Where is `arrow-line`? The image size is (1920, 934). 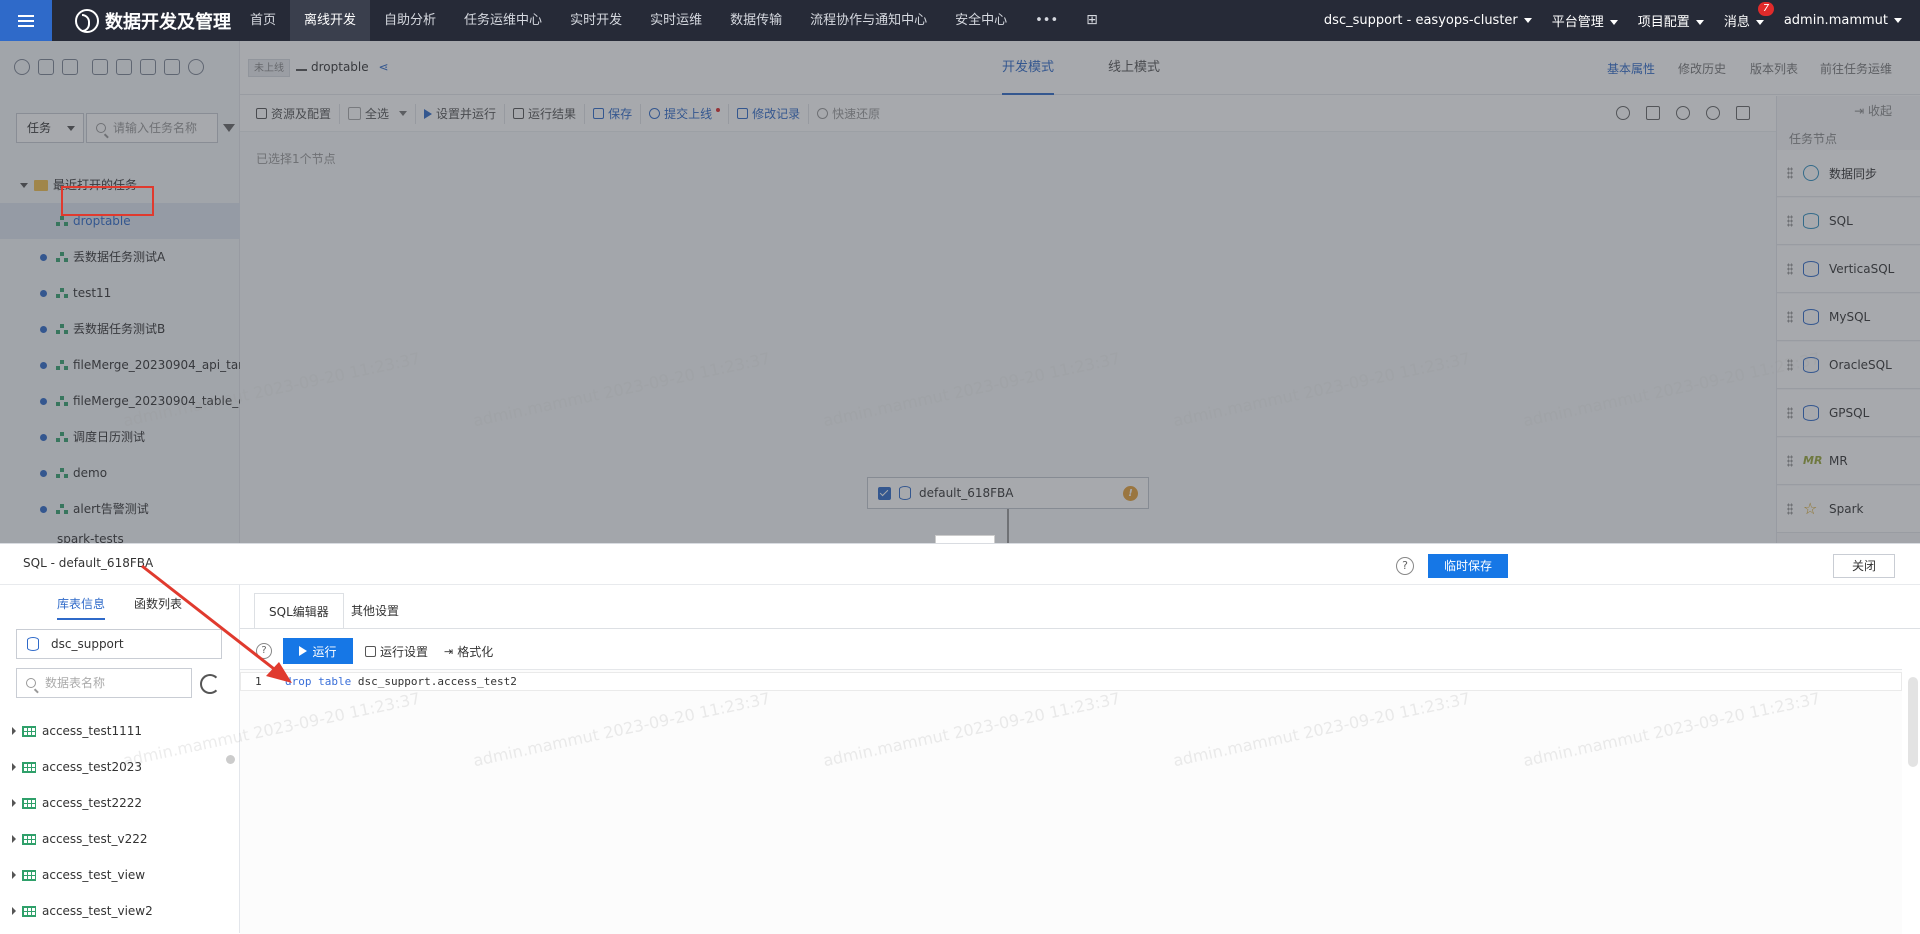 arrow-line is located at coordinates (210, 619).